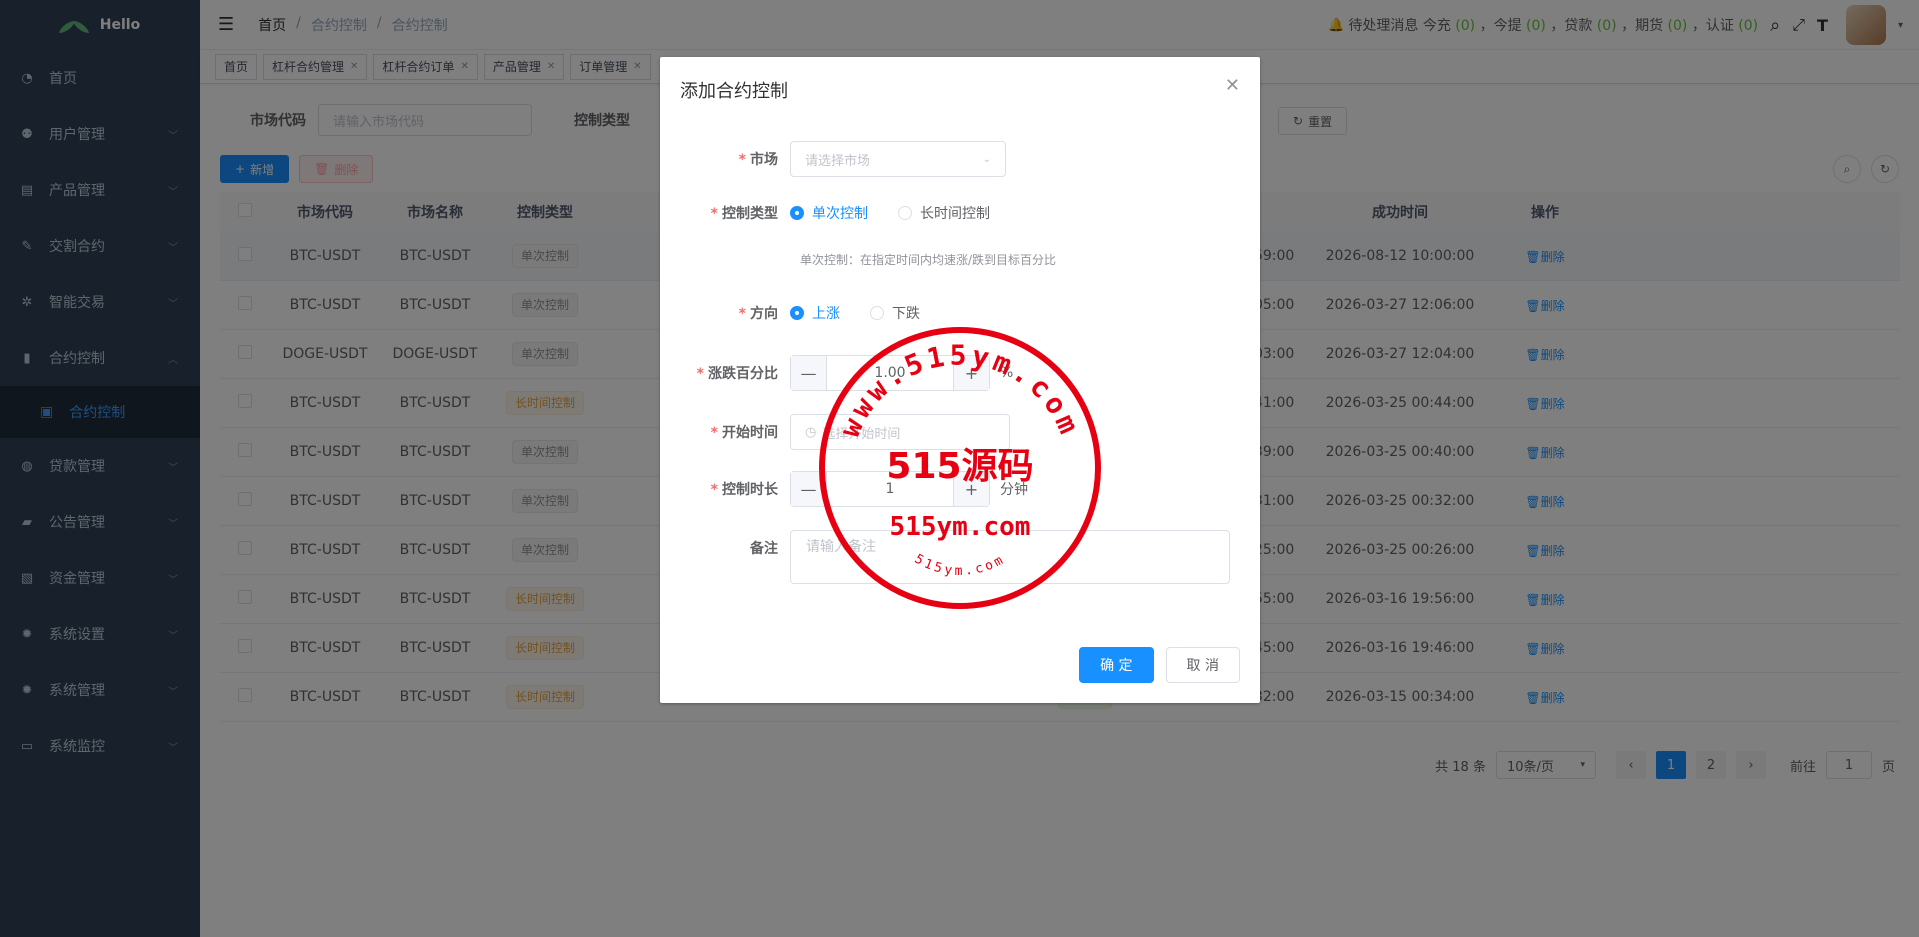 This screenshot has height=937, width=1919. I want to click on direction-row: * 方向 上涨 下跌, so click(805, 313).